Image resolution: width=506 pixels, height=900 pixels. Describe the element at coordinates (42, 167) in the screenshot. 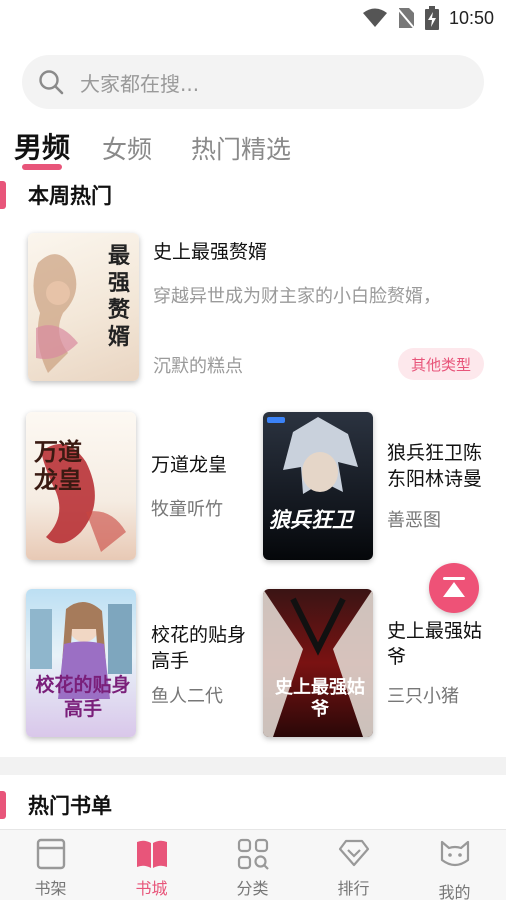

I see `active-tab-indicator` at that location.